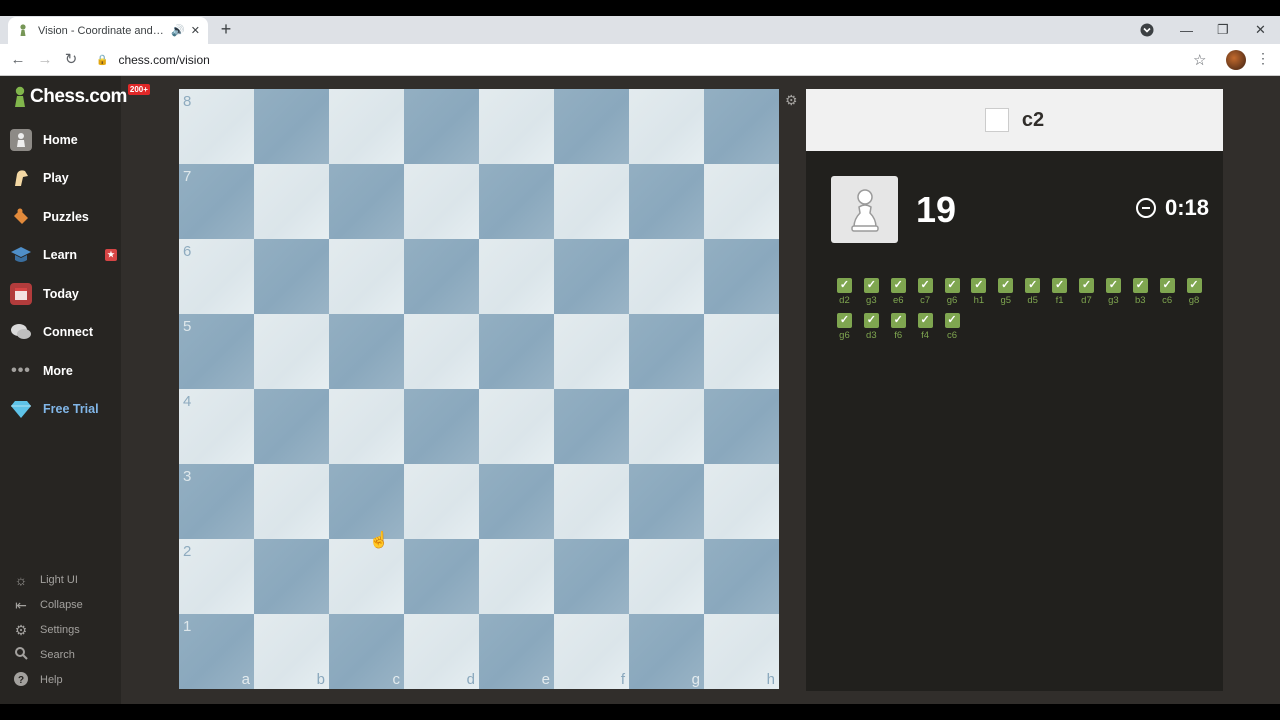 Image resolution: width=1280 pixels, height=720 pixels. Describe the element at coordinates (666, 126) in the screenshot. I see `board-square-g8` at that location.